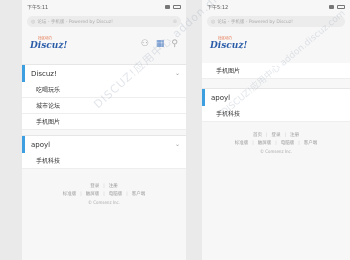  What do you see at coordinates (174, 44) in the screenshot?
I see `search-icon: ⚲` at bounding box center [174, 44].